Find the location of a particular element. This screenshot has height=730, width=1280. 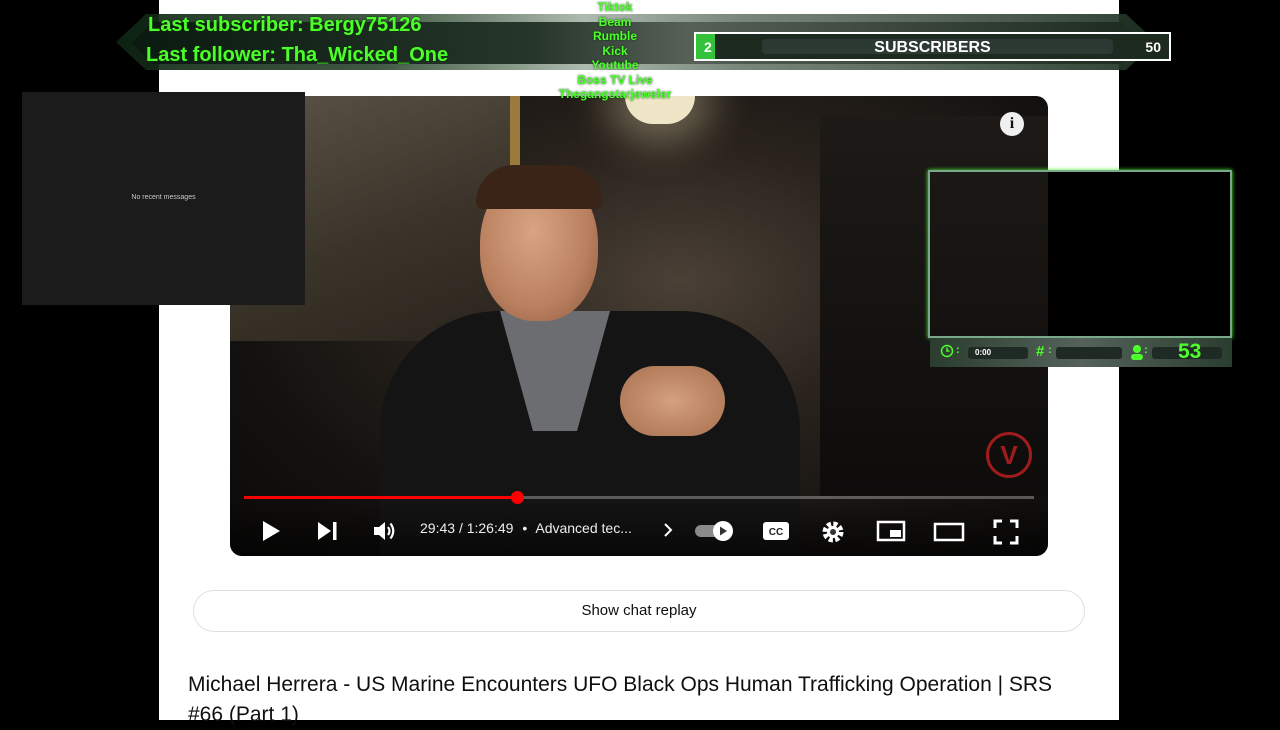

next-icon is located at coordinates (328, 531).